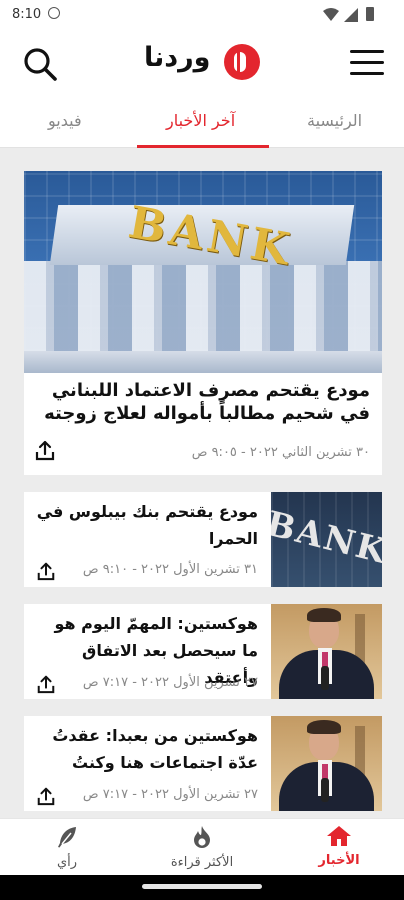 The image size is (404, 900). What do you see at coordinates (40, 64) in the screenshot?
I see `search-icon` at bounding box center [40, 64].